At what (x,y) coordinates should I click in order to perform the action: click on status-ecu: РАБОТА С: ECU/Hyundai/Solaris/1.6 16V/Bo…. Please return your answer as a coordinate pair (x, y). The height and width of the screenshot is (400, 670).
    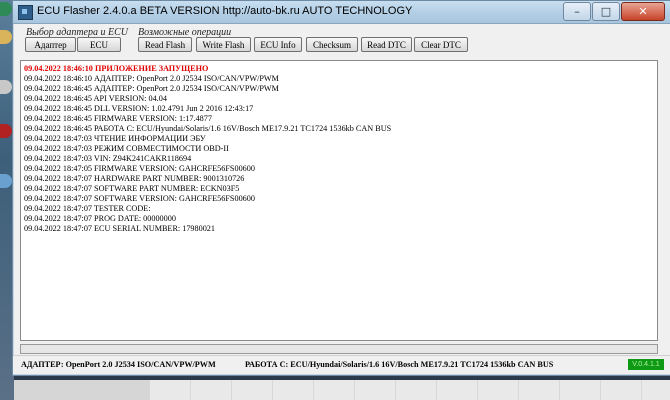
    Looking at the image, I should click on (399, 364).